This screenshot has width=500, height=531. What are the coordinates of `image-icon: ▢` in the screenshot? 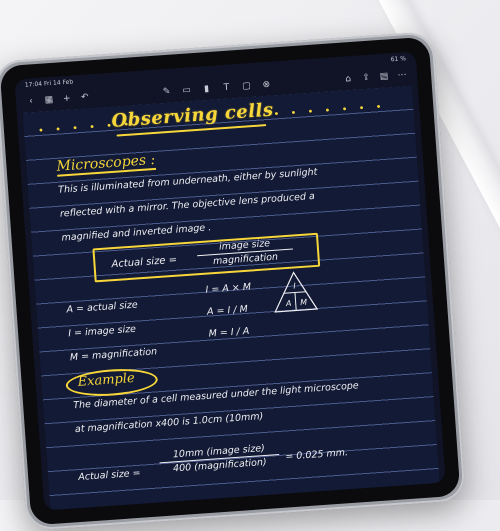 It's located at (246, 86).